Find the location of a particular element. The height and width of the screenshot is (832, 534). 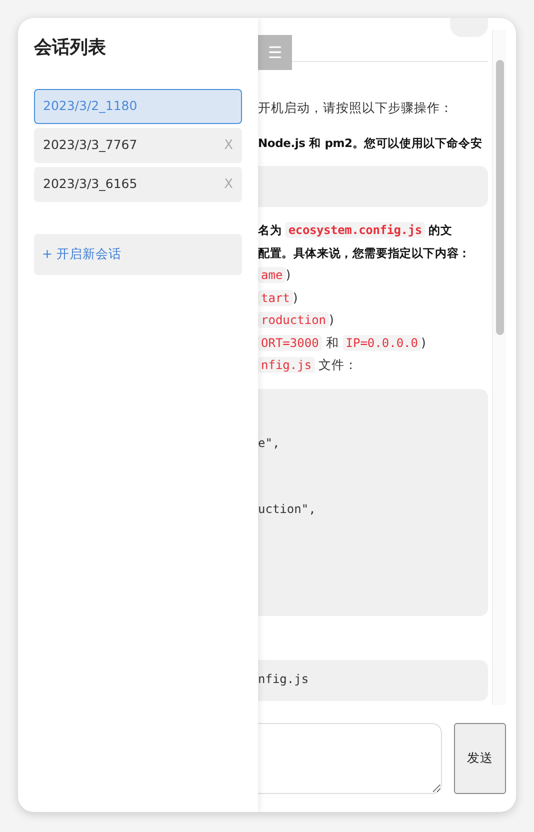

session-item: 2023/3/3_6165 X is located at coordinates (138, 184).